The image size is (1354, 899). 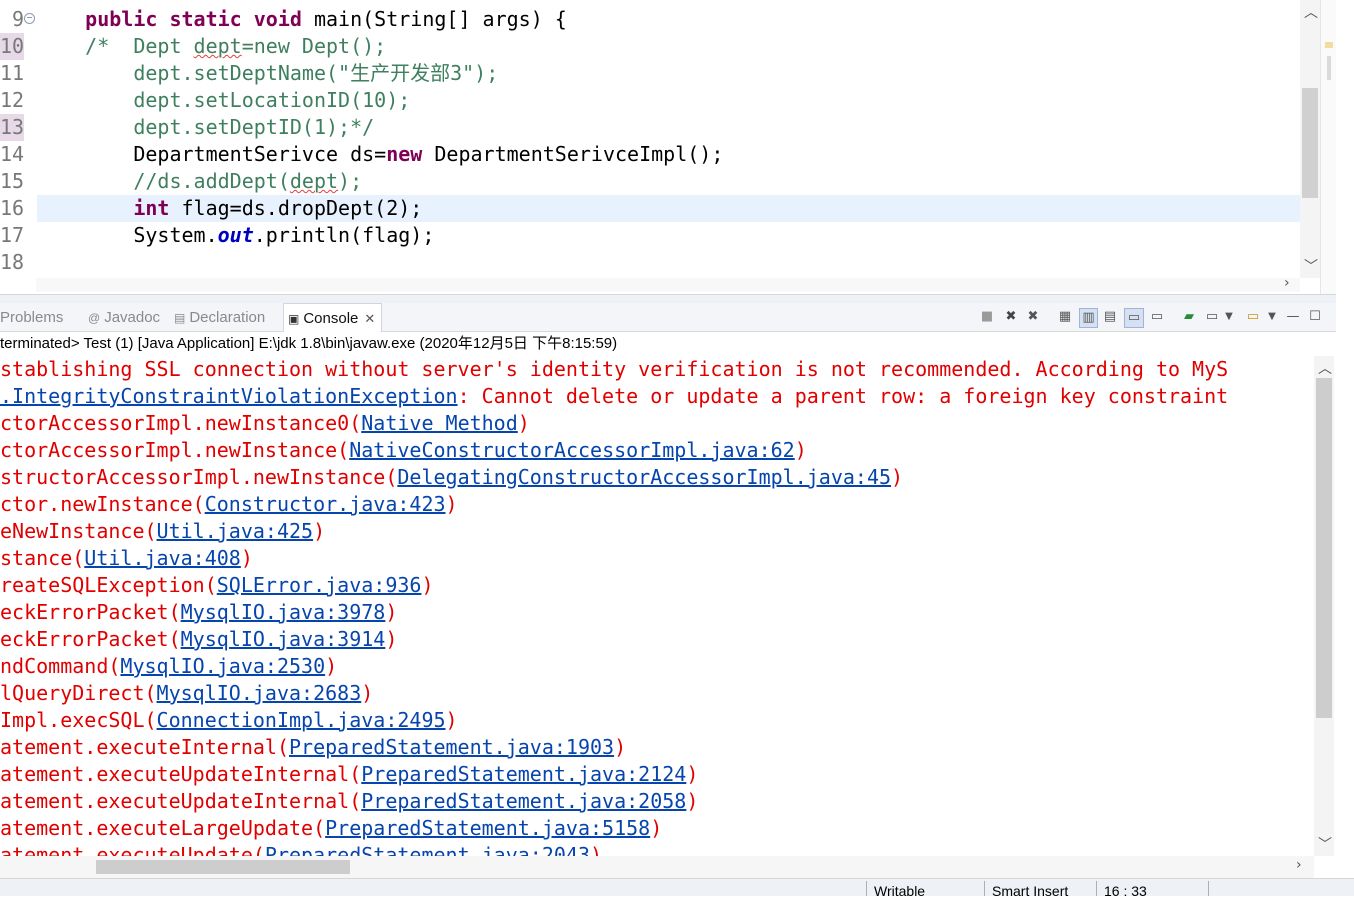 I want to click on console-text: reateSQLException(, so click(x=108, y=585).